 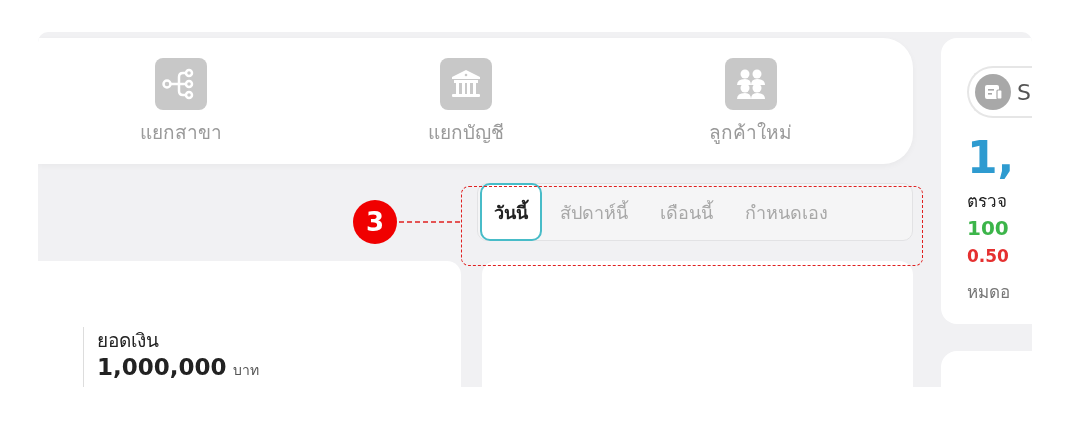 What do you see at coordinates (988, 228) in the screenshot?
I see `positive-value: 100` at bounding box center [988, 228].